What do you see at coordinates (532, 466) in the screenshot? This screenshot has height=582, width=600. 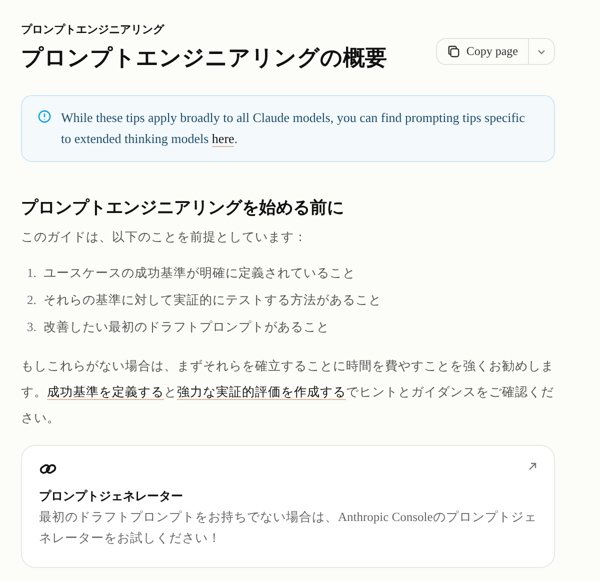 I see `external-arrow-icon` at bounding box center [532, 466].